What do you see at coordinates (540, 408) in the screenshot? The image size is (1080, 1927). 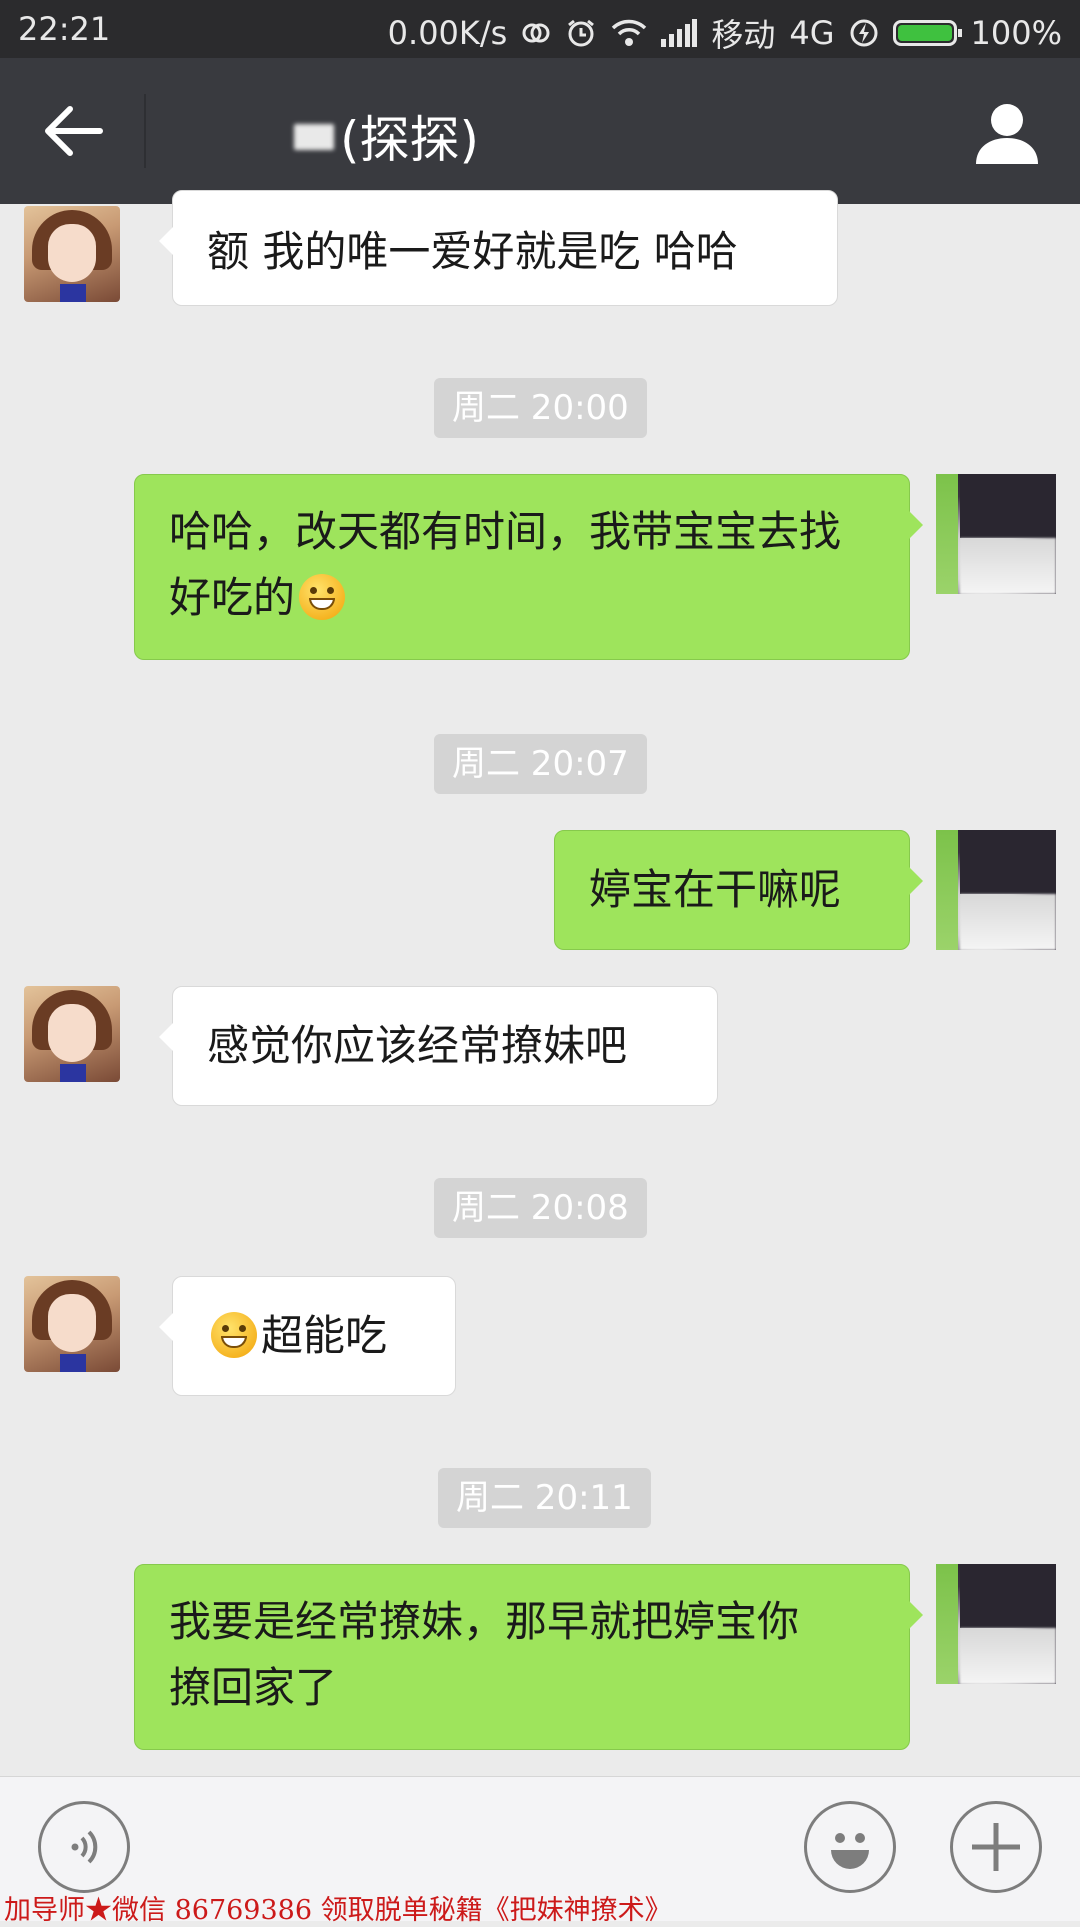 I see `message-timestamp: 周二 20:00` at bounding box center [540, 408].